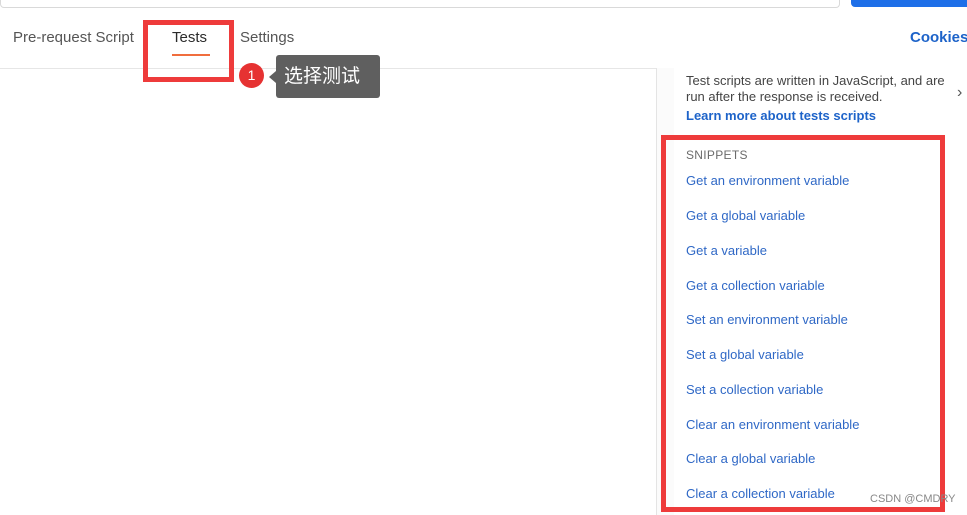 The width and height of the screenshot is (967, 515). What do you see at coordinates (328, 76) in the screenshot?
I see `annotation-tooltip: 选择测试` at bounding box center [328, 76].